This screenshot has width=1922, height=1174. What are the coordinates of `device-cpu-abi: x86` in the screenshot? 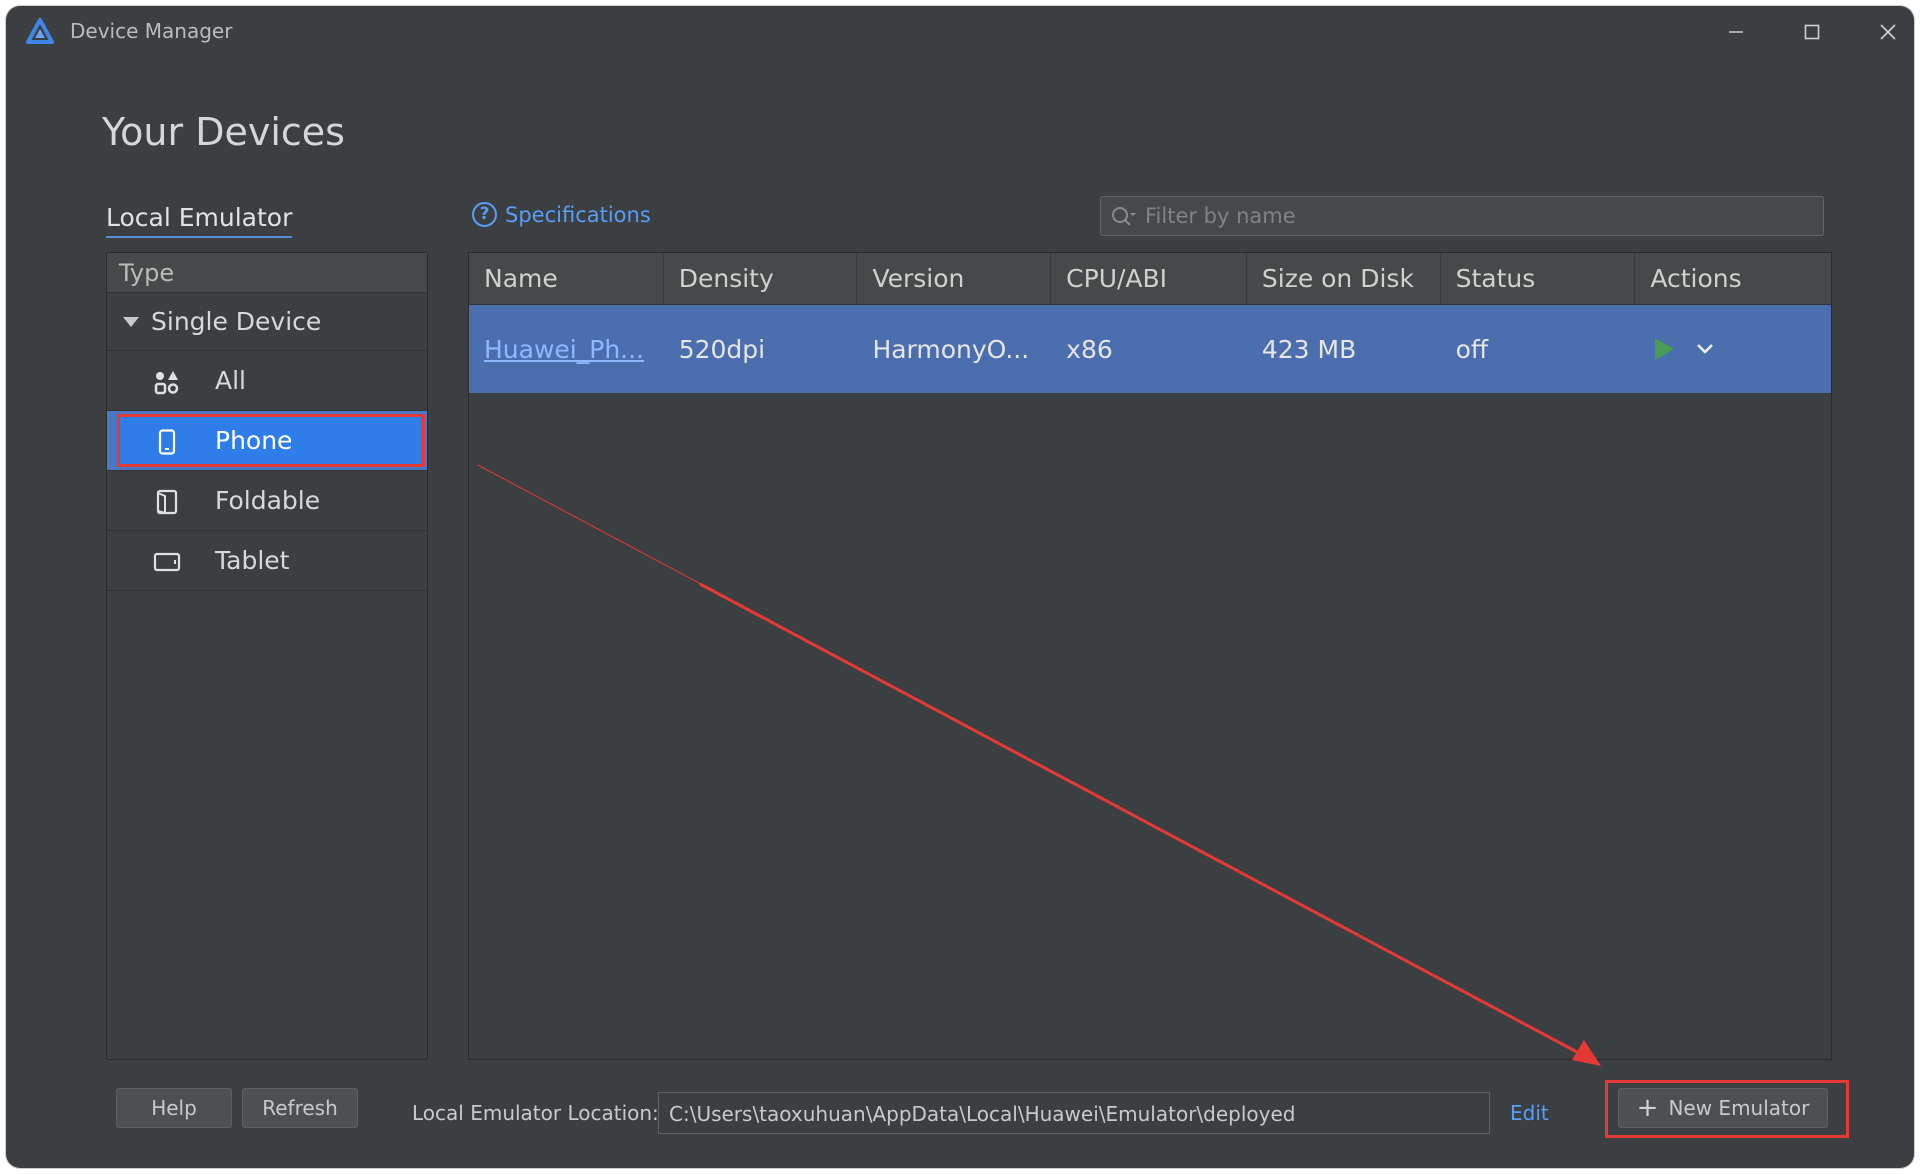 It's located at (1089, 349).